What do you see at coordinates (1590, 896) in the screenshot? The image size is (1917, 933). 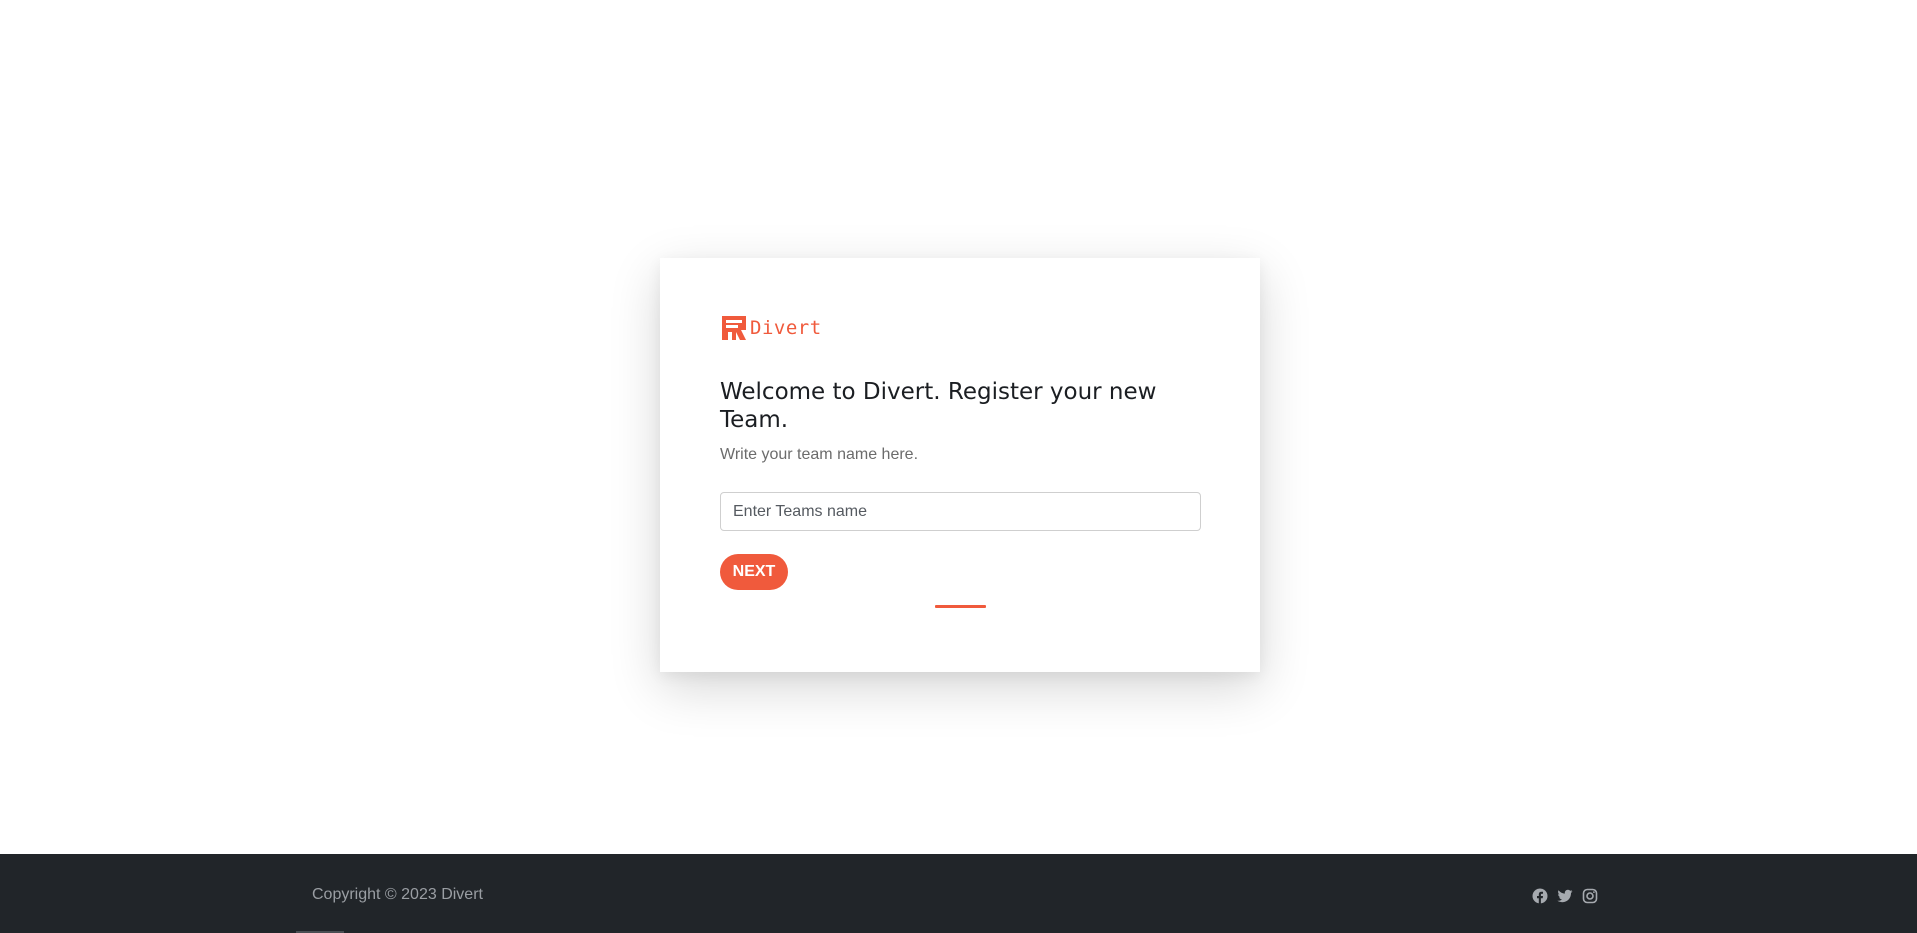 I see `instagram-icon` at bounding box center [1590, 896].